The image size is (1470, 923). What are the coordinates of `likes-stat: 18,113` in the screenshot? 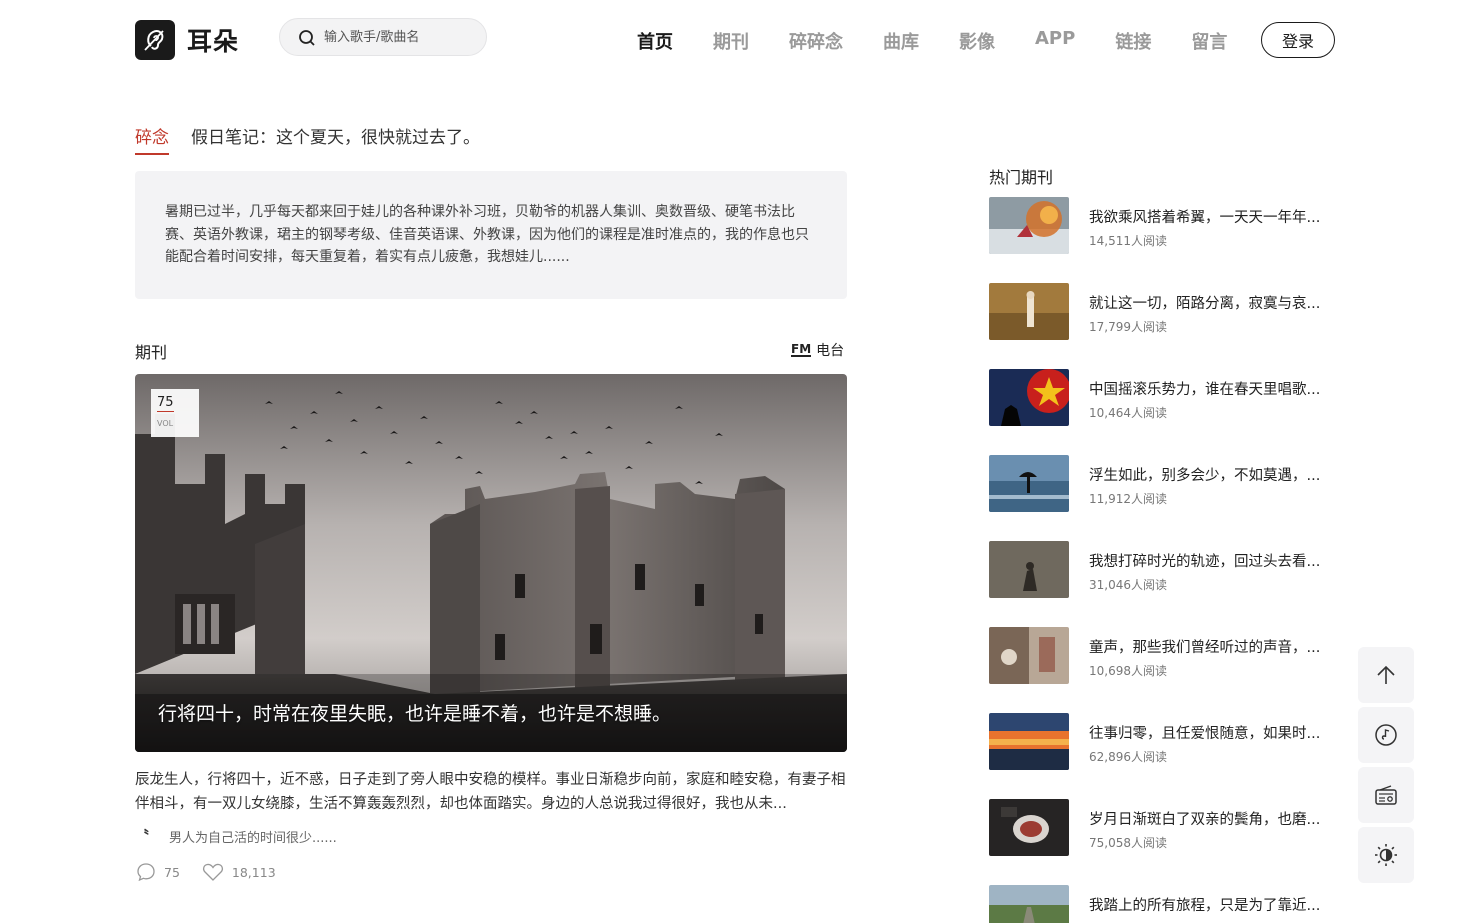 It's located at (239, 872).